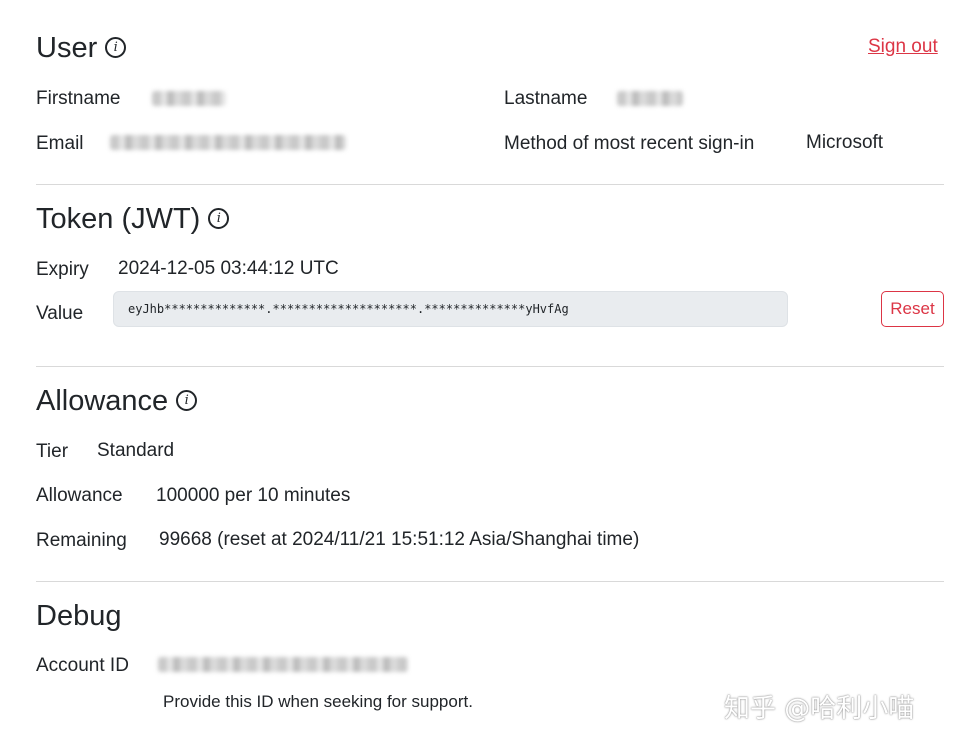 This screenshot has height=744, width=955. I want to click on lastname-label: Lastname, so click(546, 98).